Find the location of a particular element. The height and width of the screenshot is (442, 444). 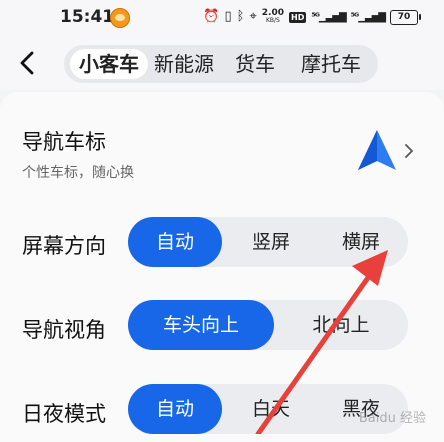

vibrate-icon: ▯ is located at coordinates (228, 16).